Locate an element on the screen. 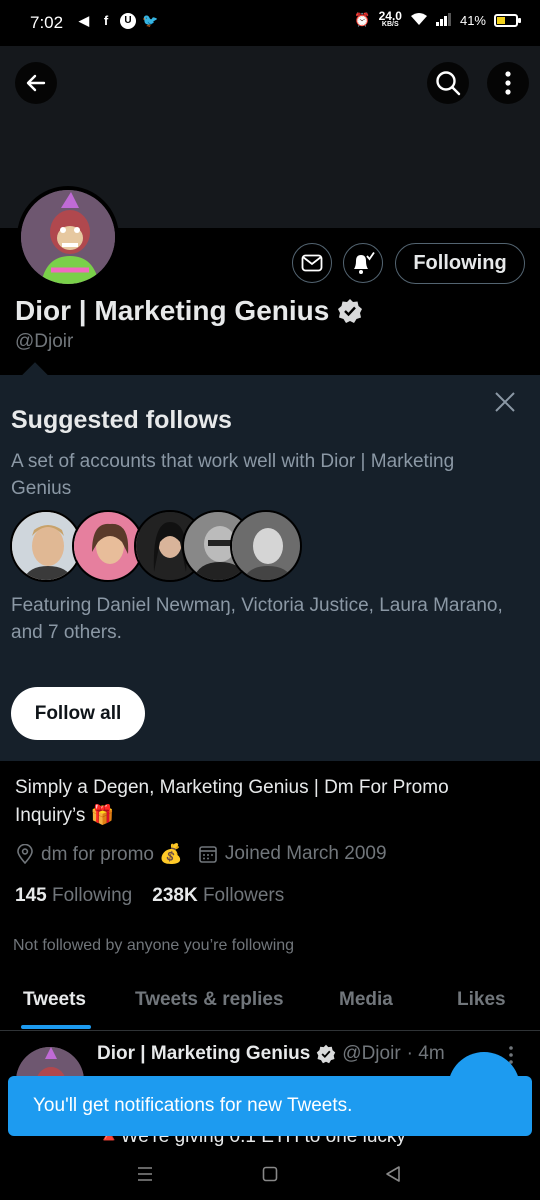 This screenshot has width=540, height=1200. envelope-icon is located at coordinates (312, 263).